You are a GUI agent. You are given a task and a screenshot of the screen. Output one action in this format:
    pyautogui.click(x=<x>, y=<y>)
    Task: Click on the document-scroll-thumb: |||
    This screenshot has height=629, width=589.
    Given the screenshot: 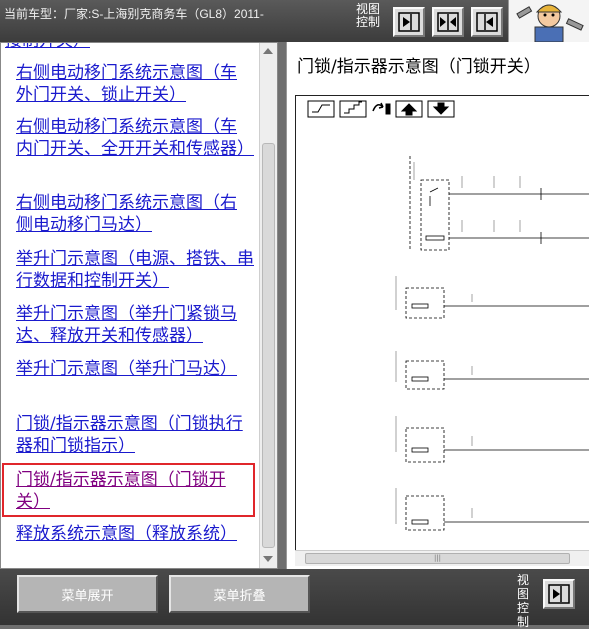 What is the action you would take?
    pyautogui.click(x=437, y=558)
    